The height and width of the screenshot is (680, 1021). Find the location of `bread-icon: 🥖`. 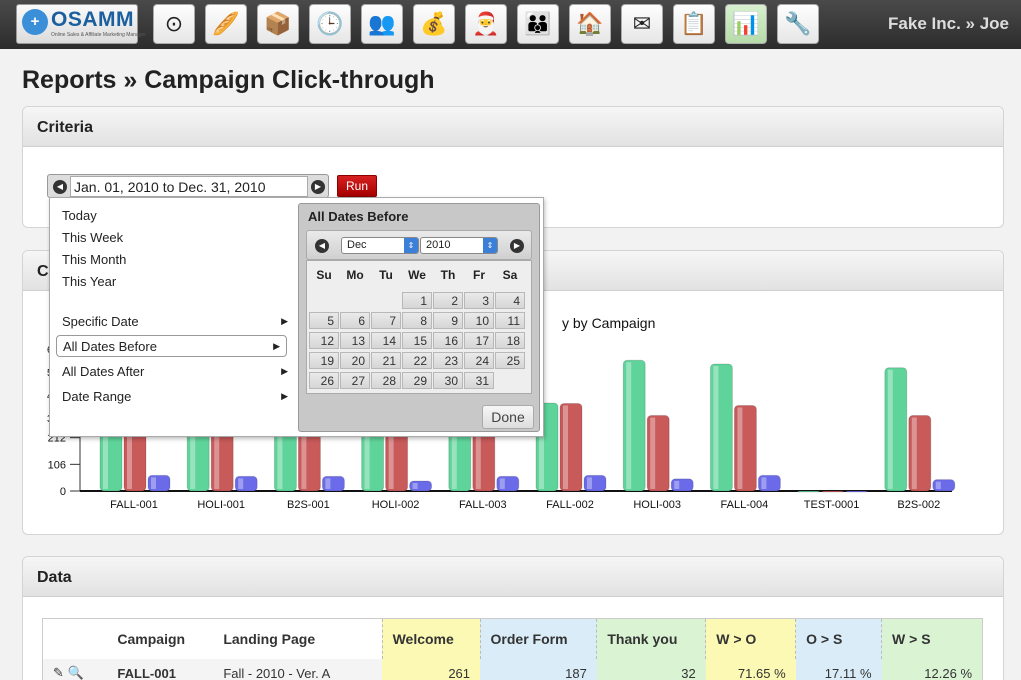

bread-icon: 🥖 is located at coordinates (226, 24).